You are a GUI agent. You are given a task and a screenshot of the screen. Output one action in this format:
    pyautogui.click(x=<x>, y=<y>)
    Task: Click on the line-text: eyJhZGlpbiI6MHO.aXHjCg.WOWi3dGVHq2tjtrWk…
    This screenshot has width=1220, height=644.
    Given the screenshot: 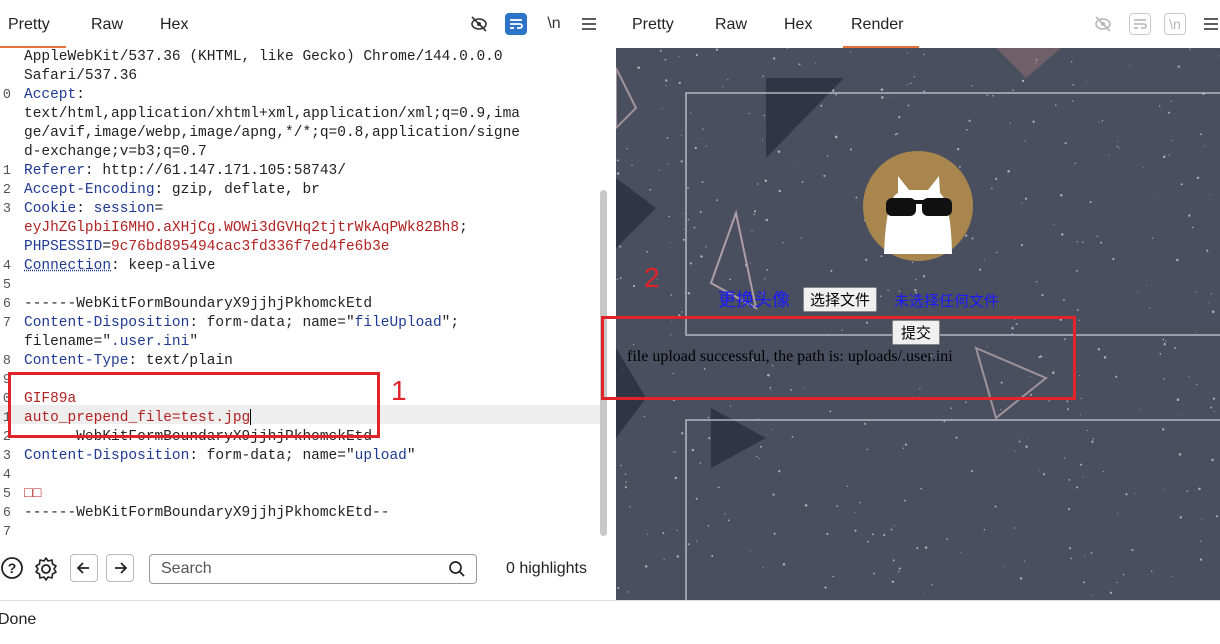 What is the action you would take?
    pyautogui.click(x=246, y=228)
    